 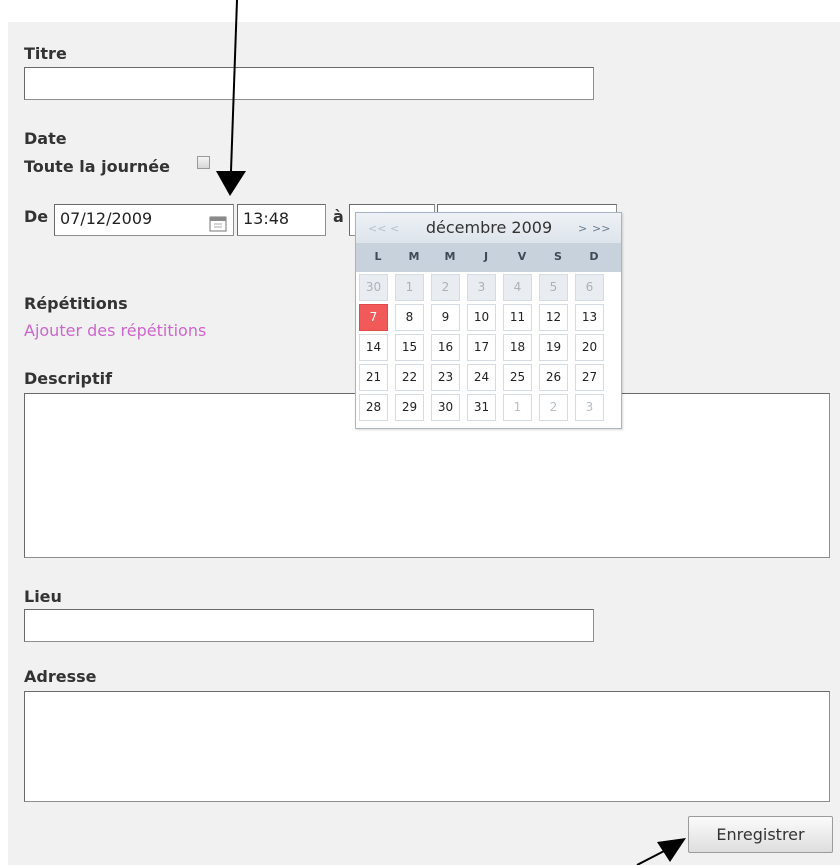 I want to click on day-cell: 28, so click(x=373, y=407).